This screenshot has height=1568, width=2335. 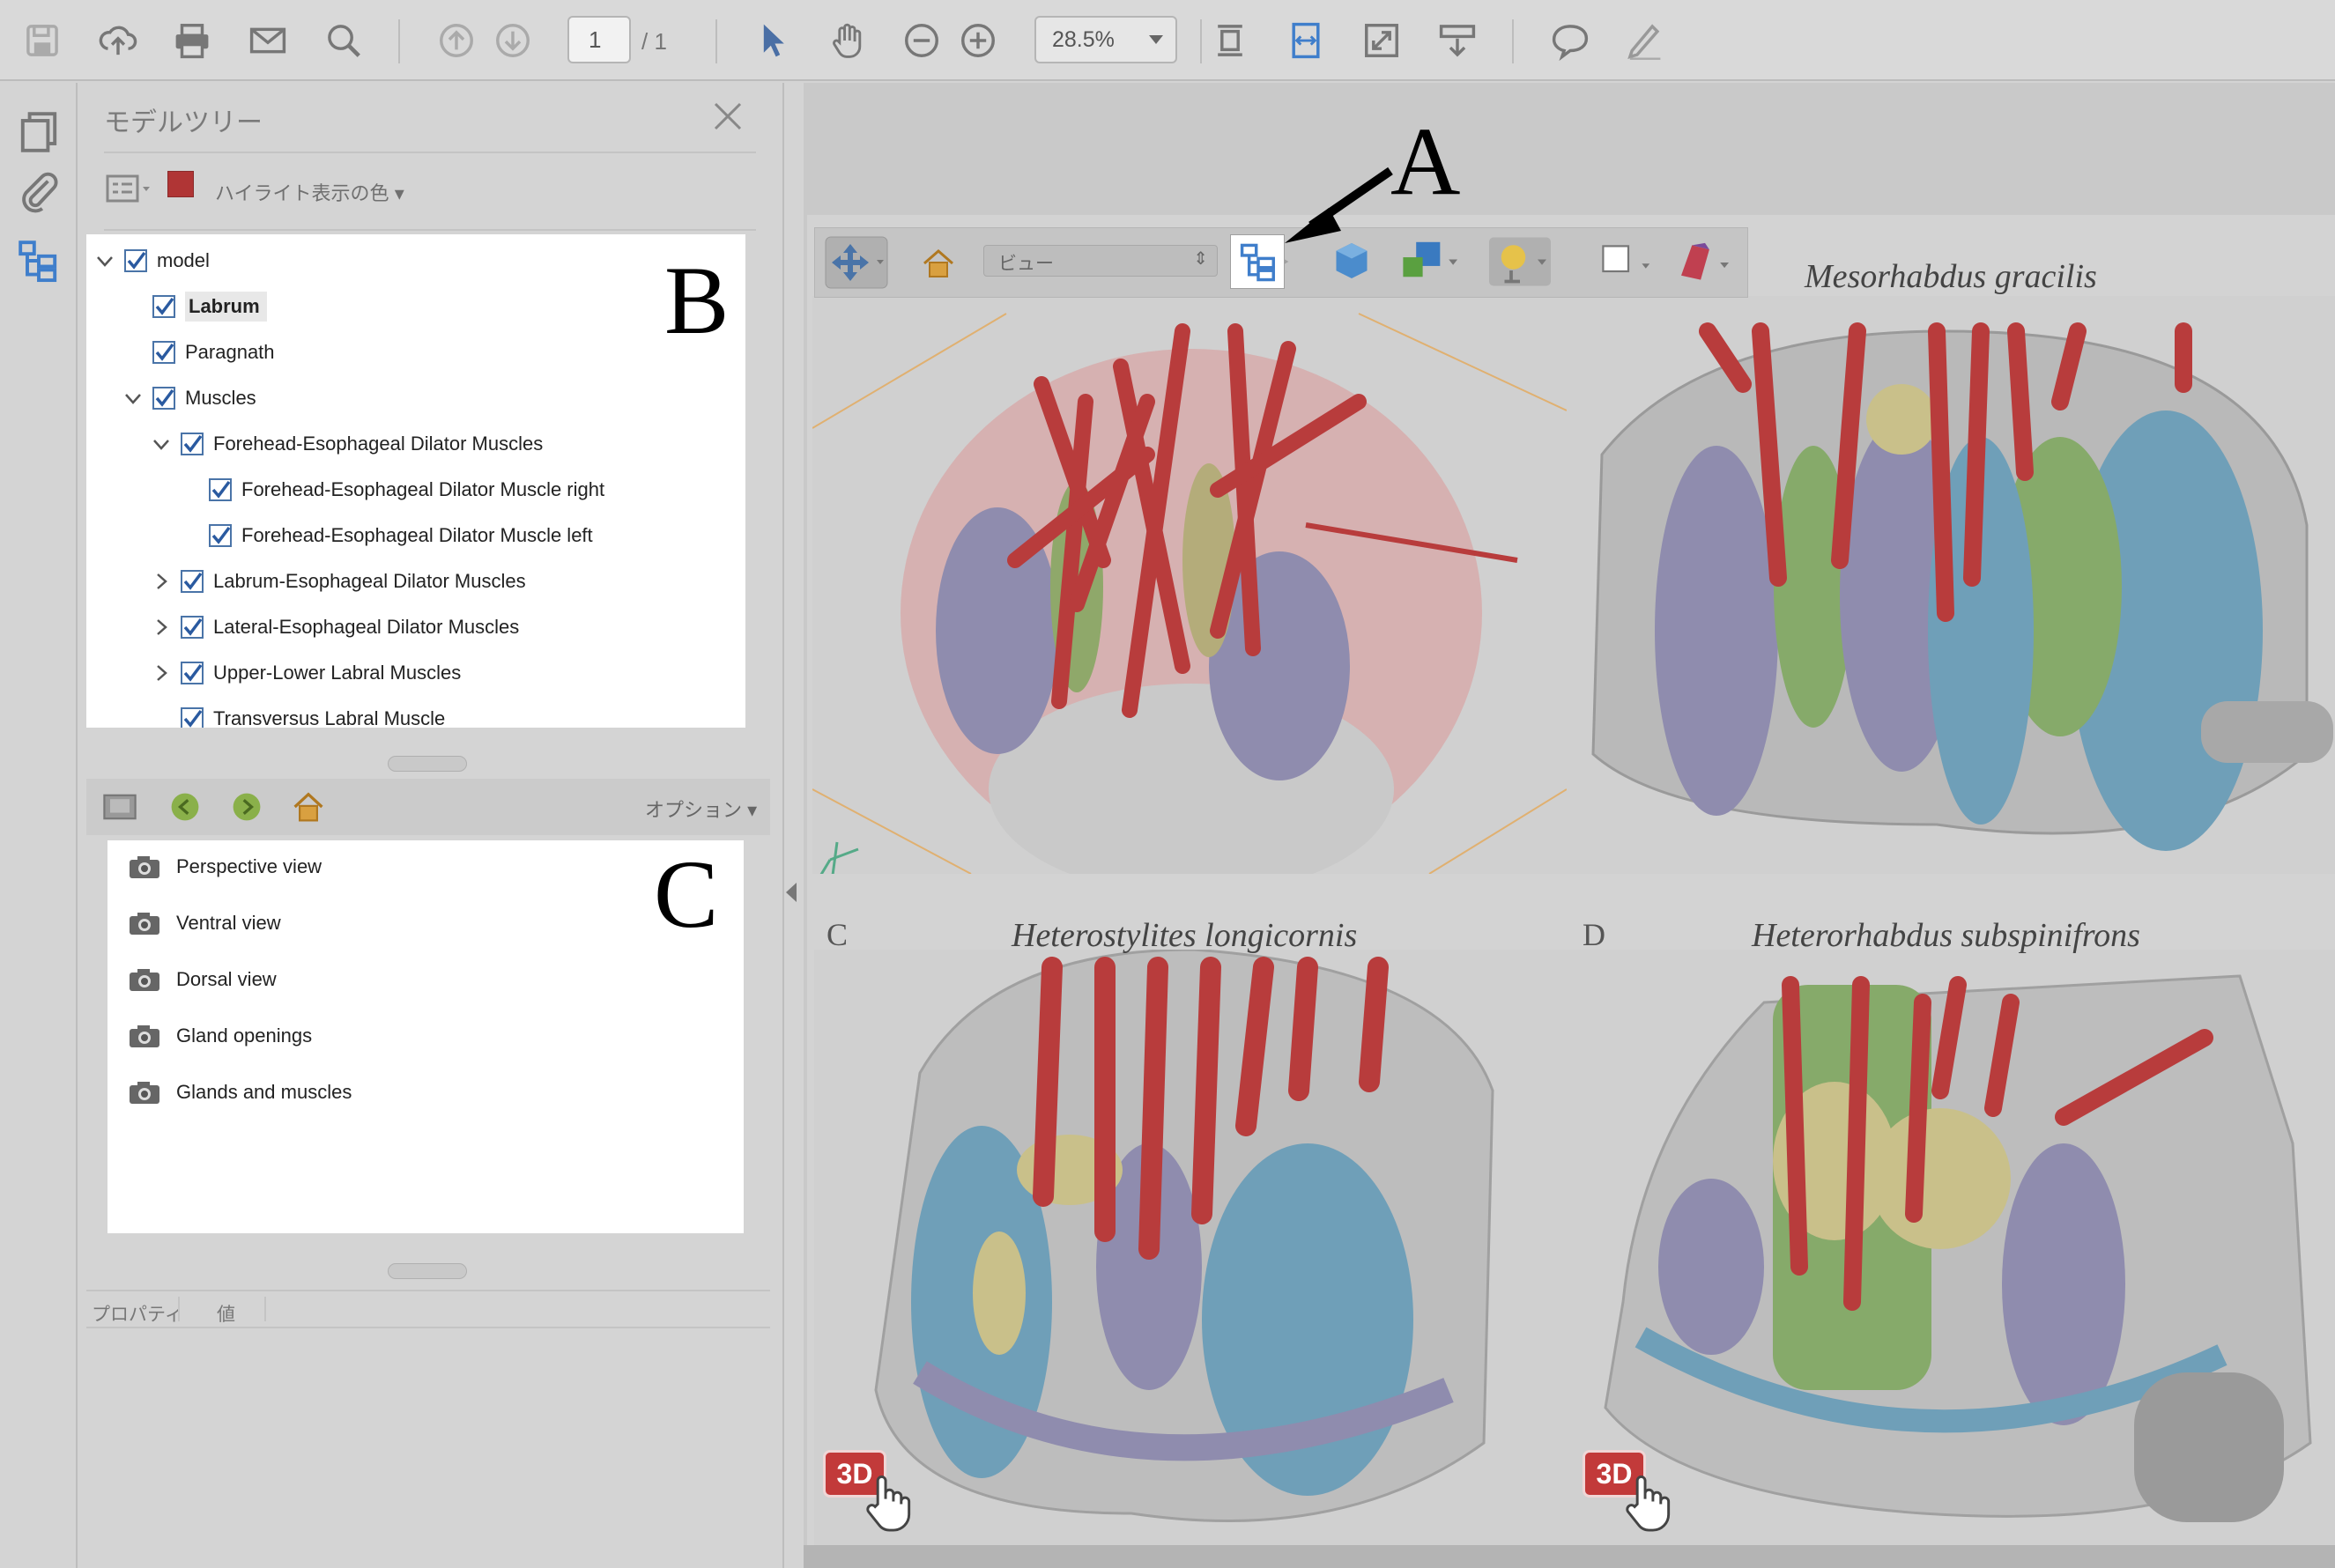 What do you see at coordinates (456, 40) in the screenshot?
I see `prev-page-icon` at bounding box center [456, 40].